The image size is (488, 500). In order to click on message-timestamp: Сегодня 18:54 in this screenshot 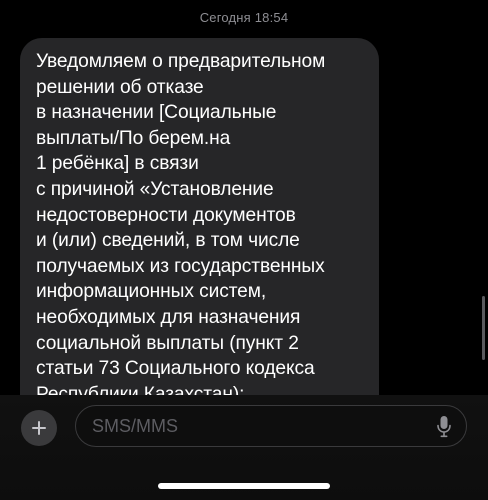, I will do `click(244, 17)`.